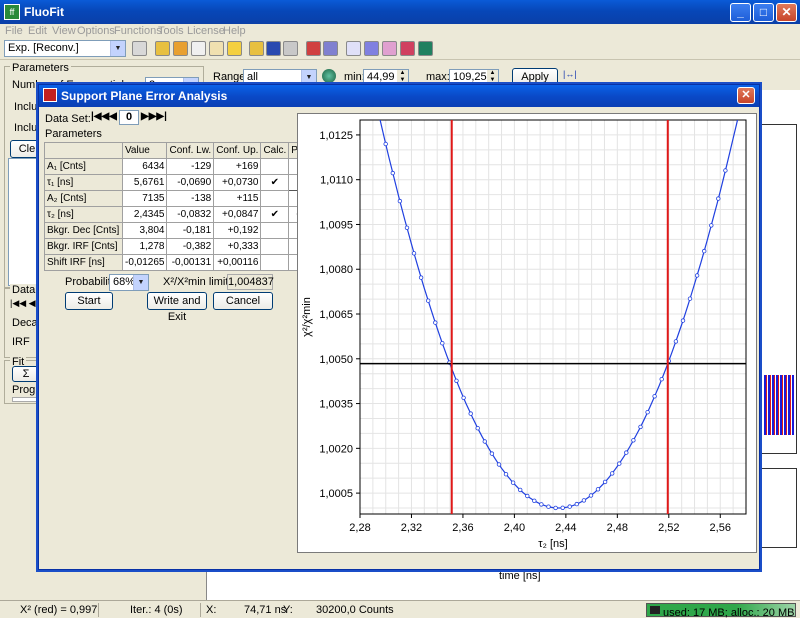  I want to click on cancel-button-label: Cancel, so click(243, 301).